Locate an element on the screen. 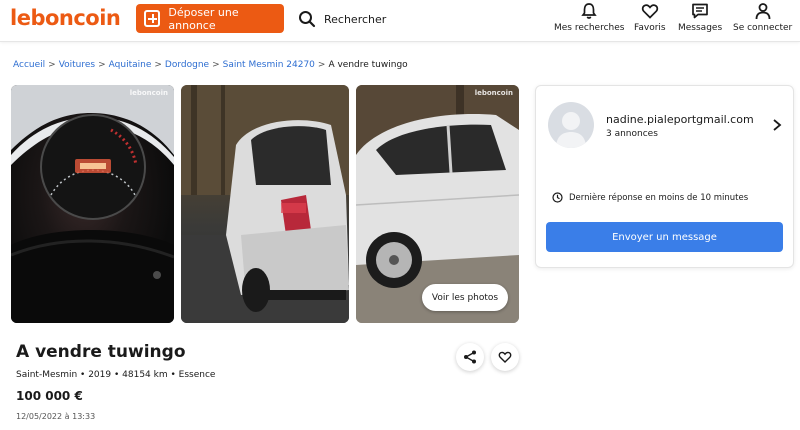 This screenshot has height=430, width=800. dashboard-illustration is located at coordinates (92, 204).